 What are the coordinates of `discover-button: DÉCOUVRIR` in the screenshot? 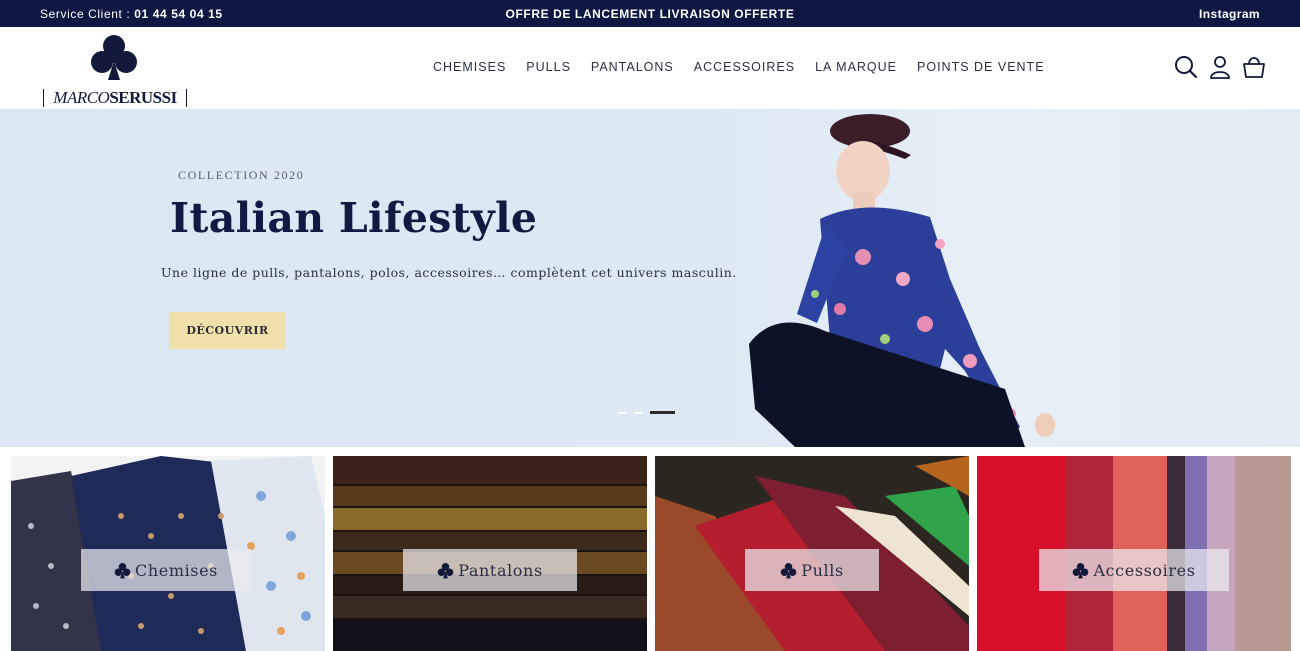 It's located at (227, 330).